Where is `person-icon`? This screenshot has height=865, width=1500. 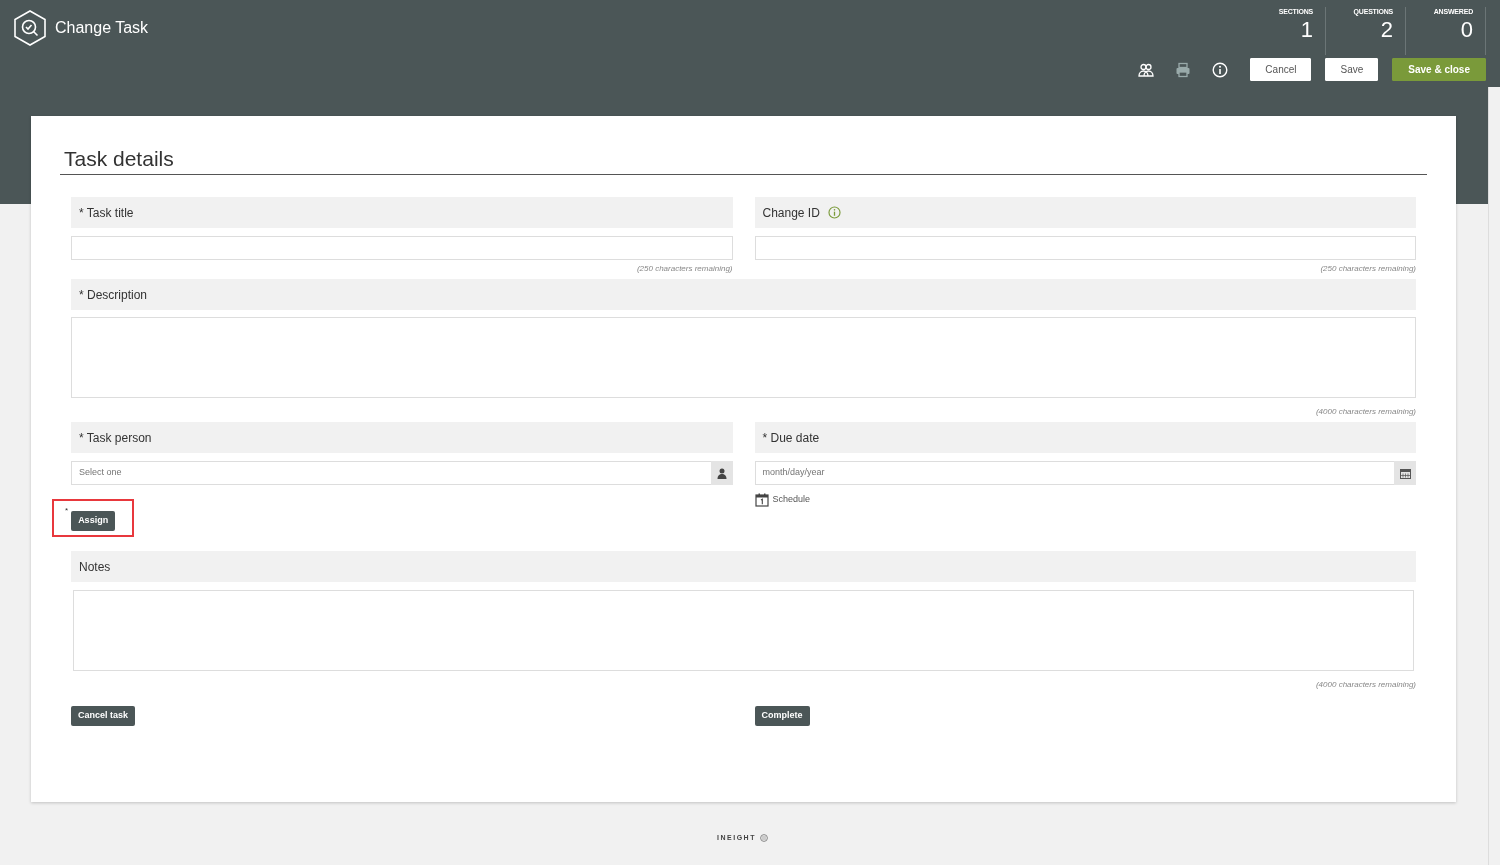 person-icon is located at coordinates (721, 473).